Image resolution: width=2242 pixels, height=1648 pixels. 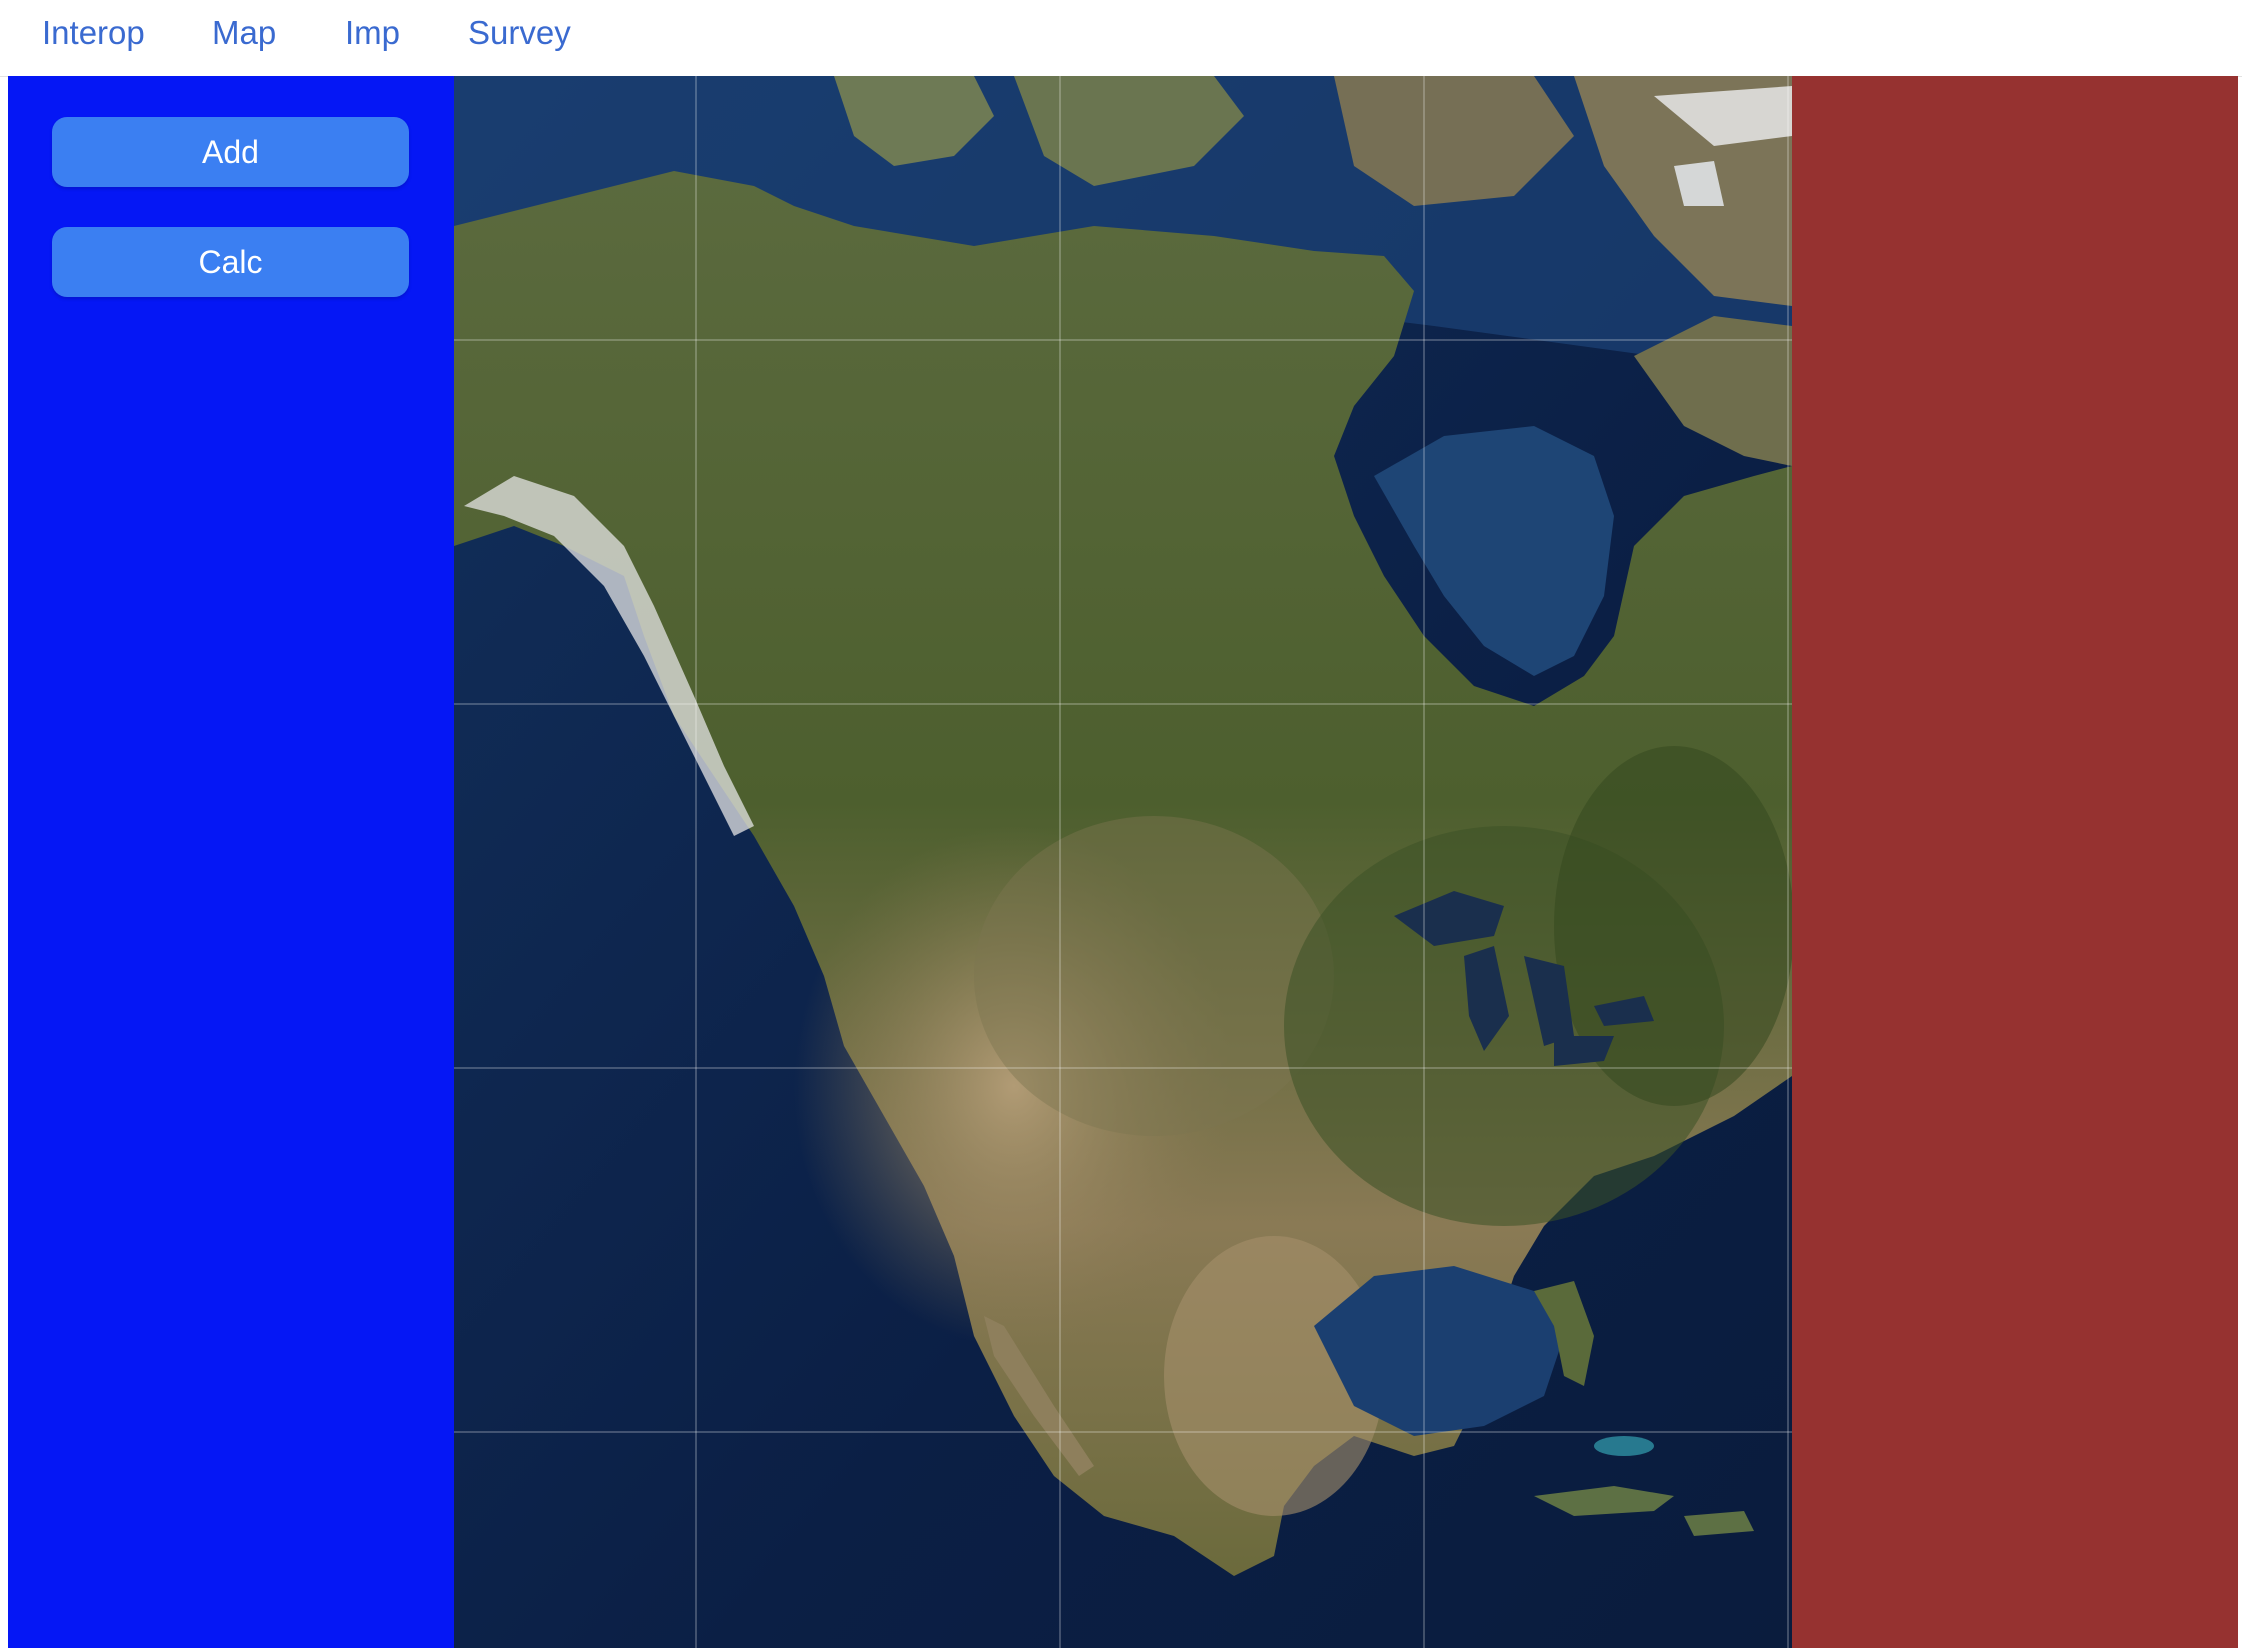 I want to click on nav-link-imp: Imp, so click(x=372, y=33).